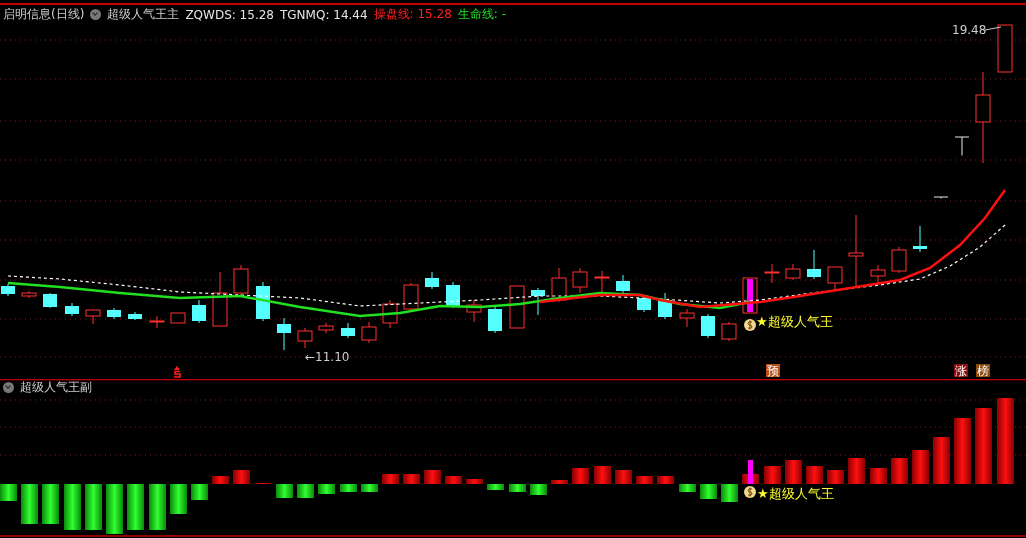  Describe the element at coordinates (961, 371) in the screenshot. I see `marker-tag: 涨` at that location.